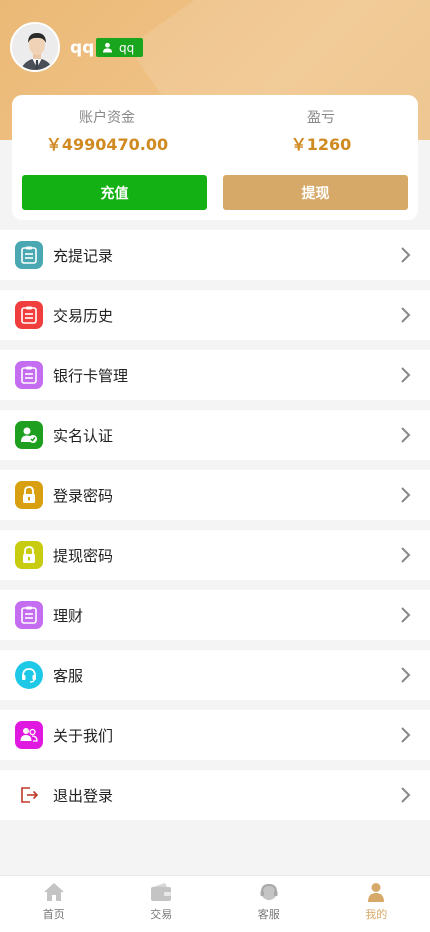  Describe the element at coordinates (68, 675) in the screenshot. I see `menu-item-label: 客服` at that location.